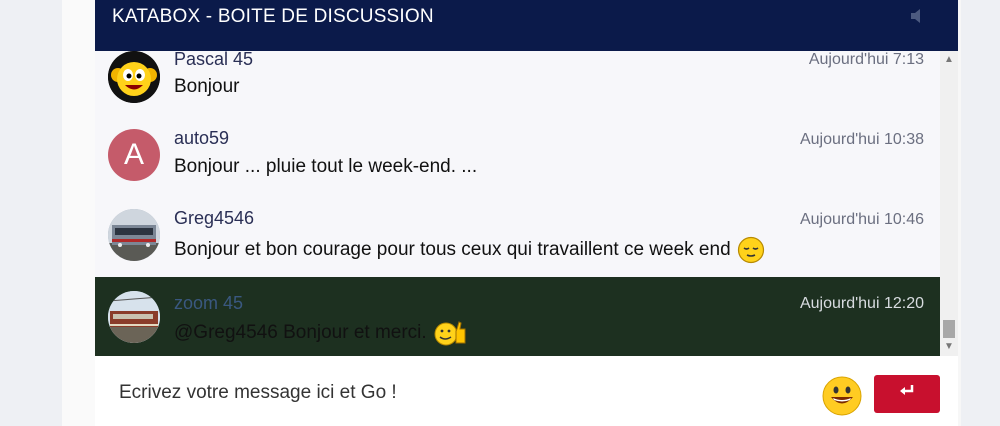 This screenshot has height=426, width=1000. What do you see at coordinates (949, 203) in the screenshot?
I see `message-list-scrollbar: ▲ ▼` at bounding box center [949, 203].